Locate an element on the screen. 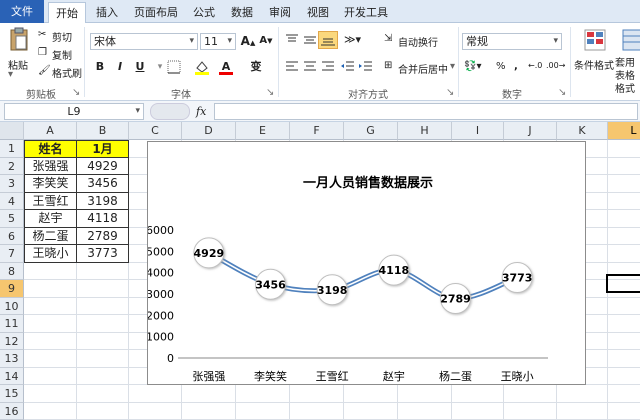 Image resolution: width=640 pixels, height=420 pixels. grow-font-icon: A▲ is located at coordinates (248, 41).